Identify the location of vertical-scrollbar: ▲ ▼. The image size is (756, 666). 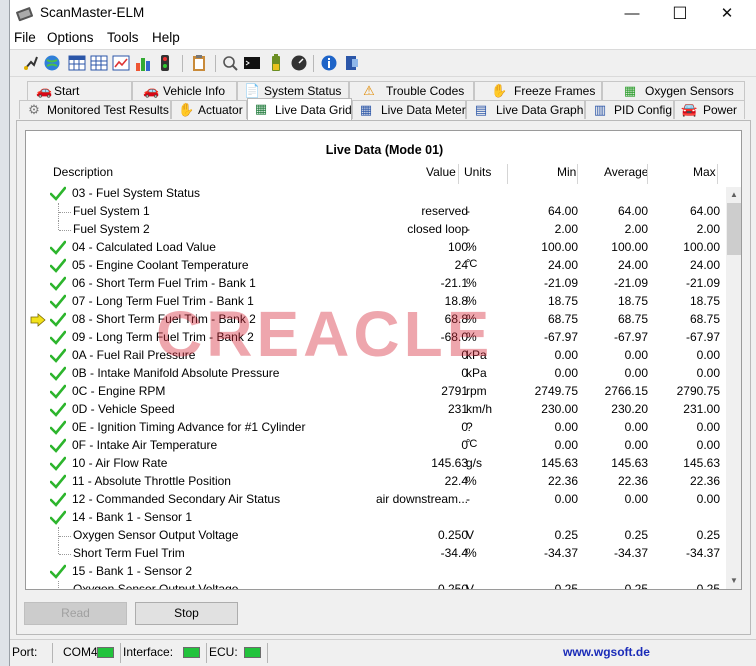
(733, 388).